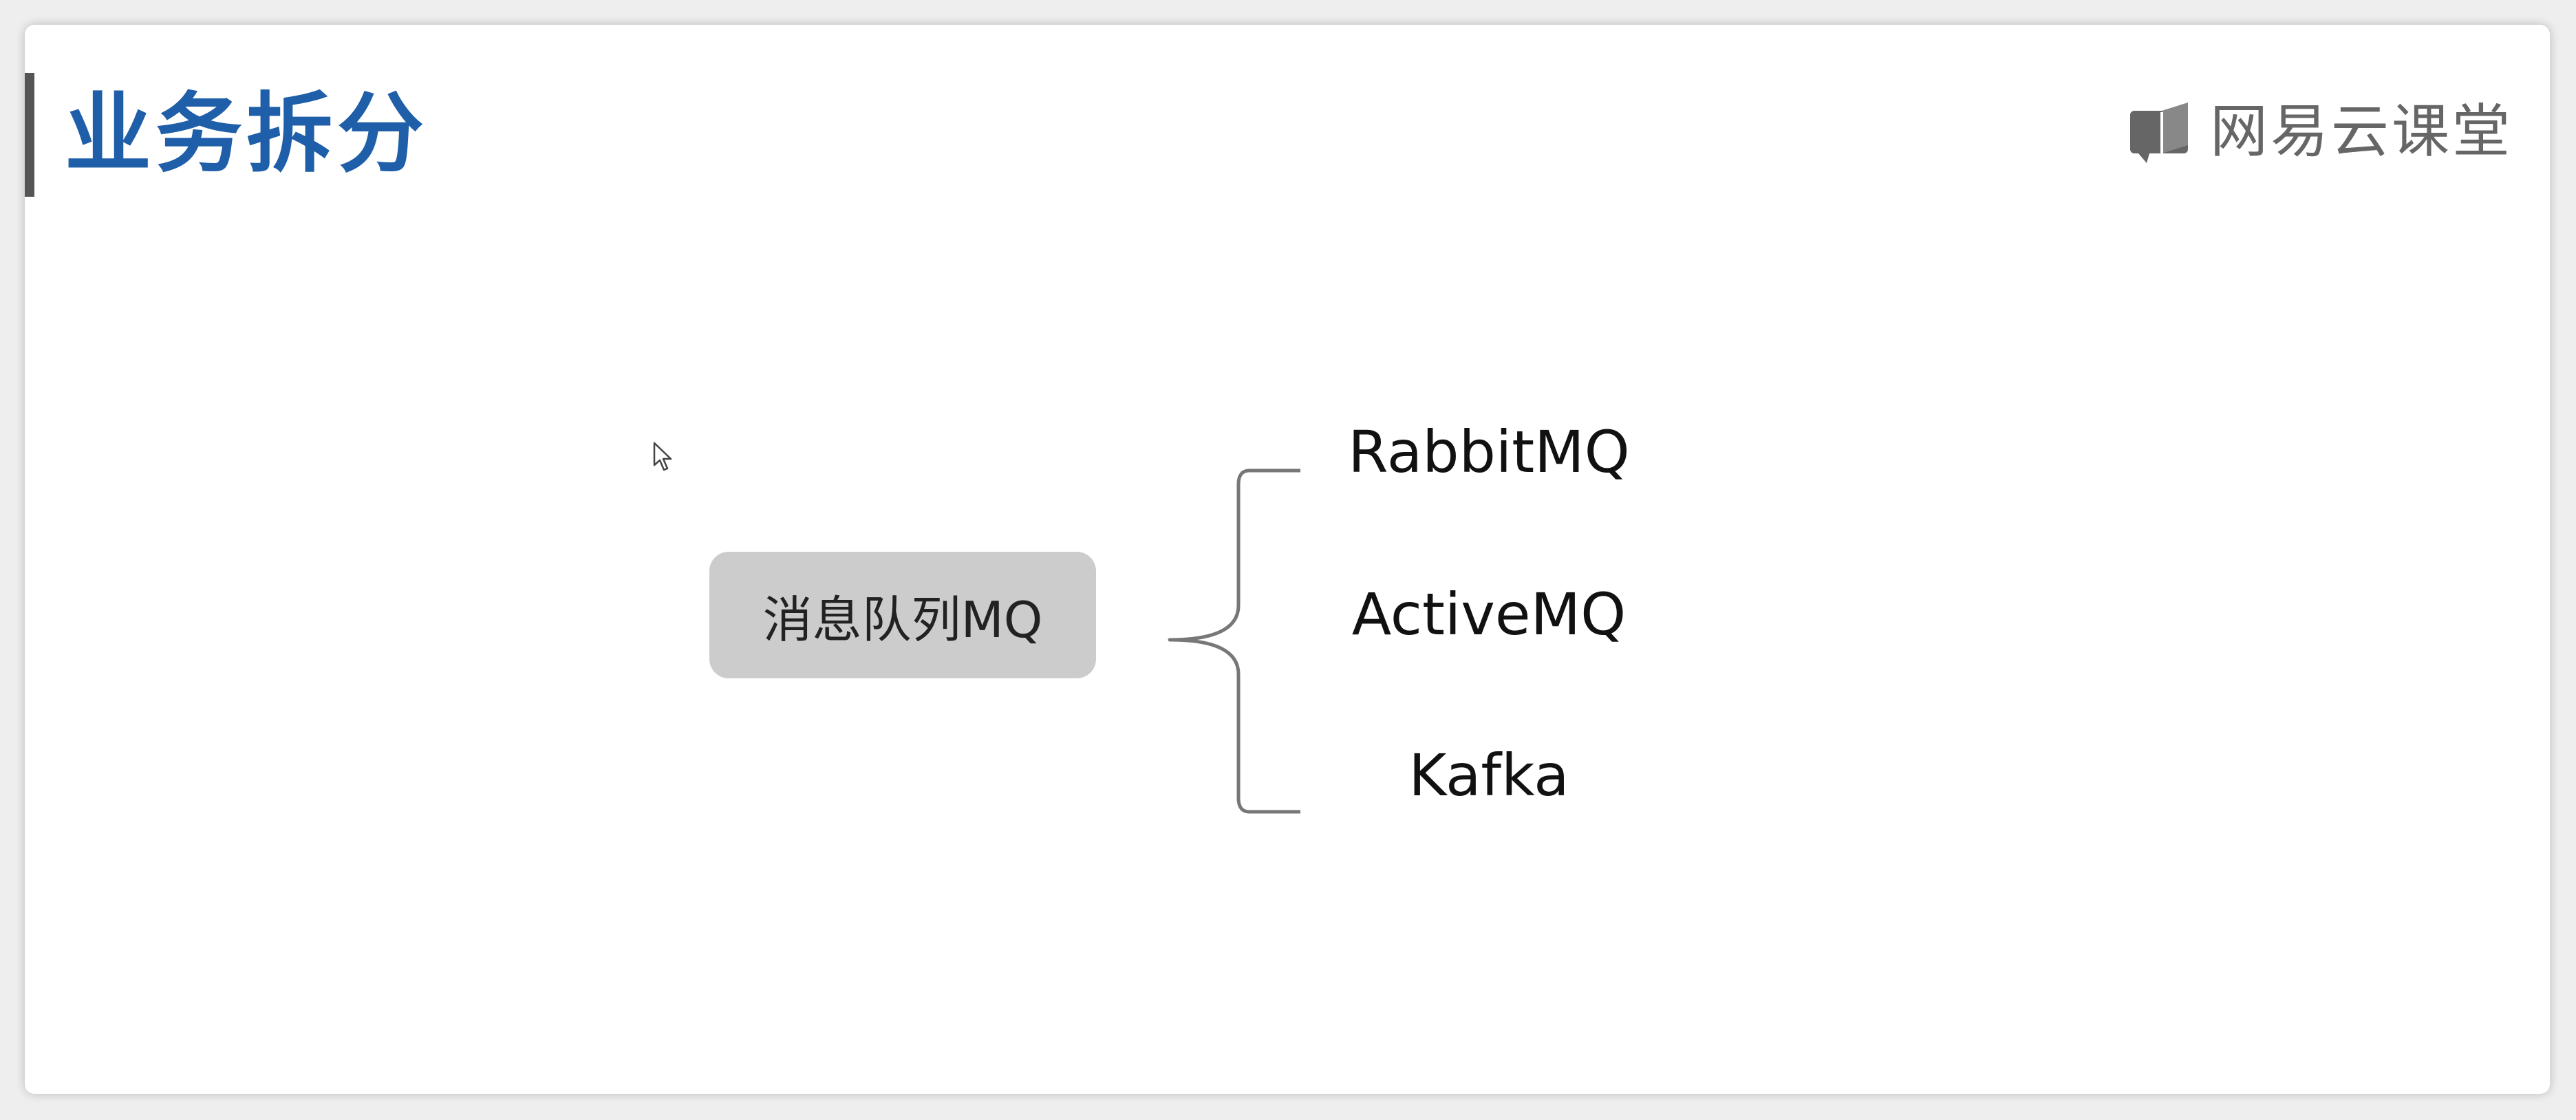 This screenshot has height=1120, width=2576. What do you see at coordinates (1489, 452) in the screenshot?
I see `branch-rabbitmq: RabbitMQ` at bounding box center [1489, 452].